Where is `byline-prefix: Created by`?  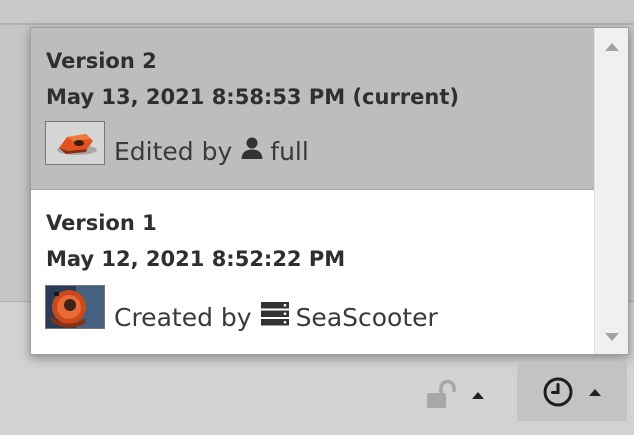 byline-prefix: Created by is located at coordinates (183, 317).